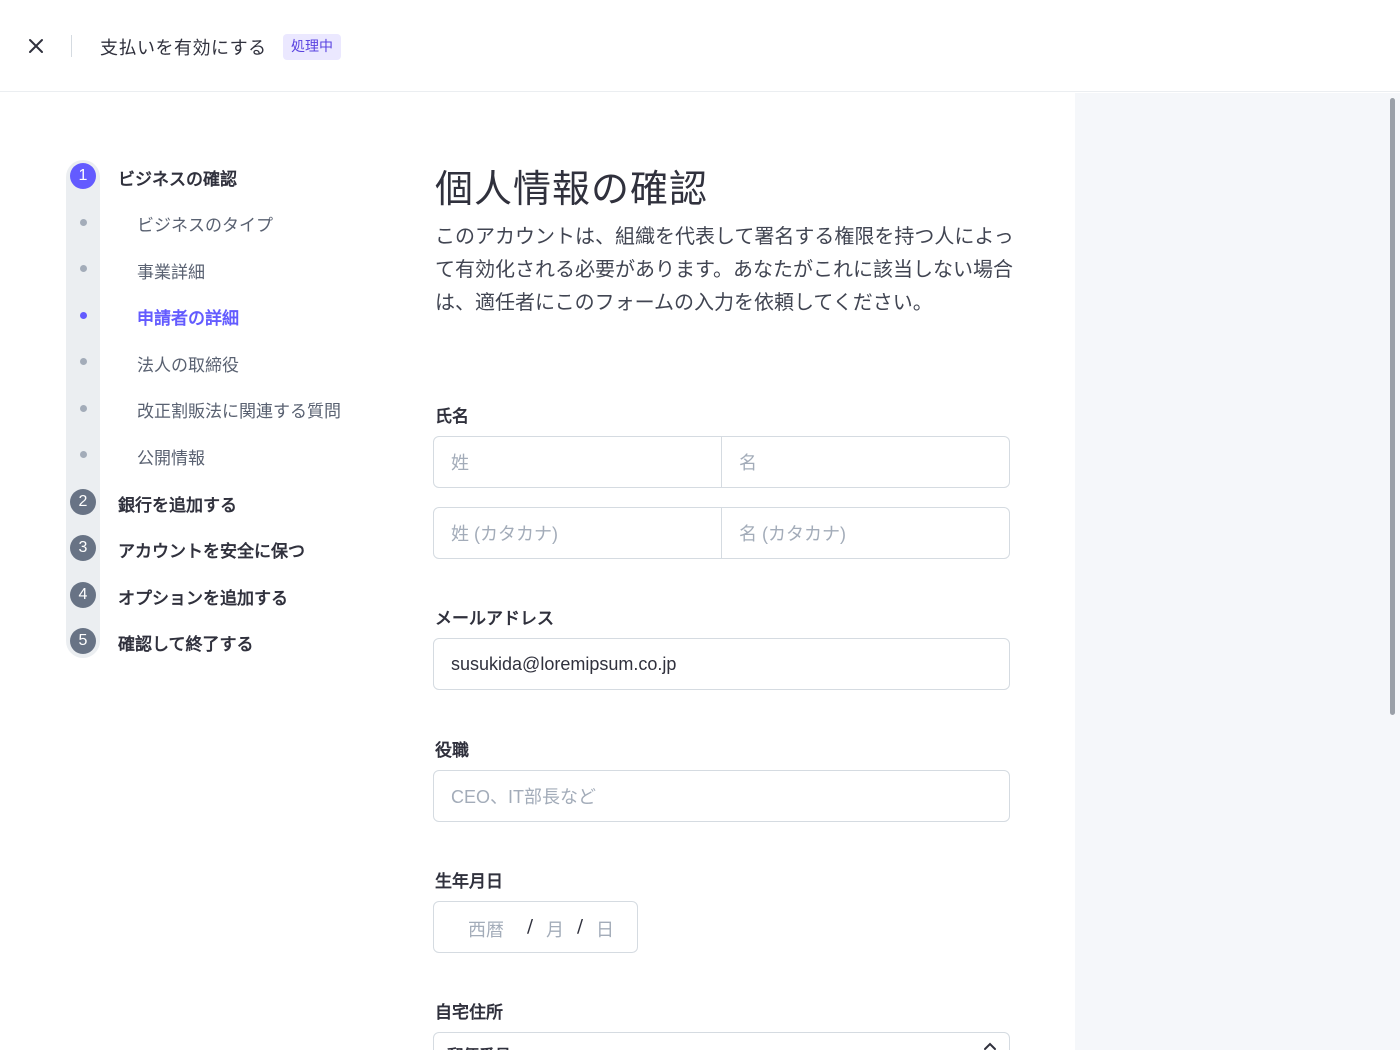 The height and width of the screenshot is (1050, 1400). Describe the element at coordinates (83, 595) in the screenshot. I see `step-4-number: 4` at that location.